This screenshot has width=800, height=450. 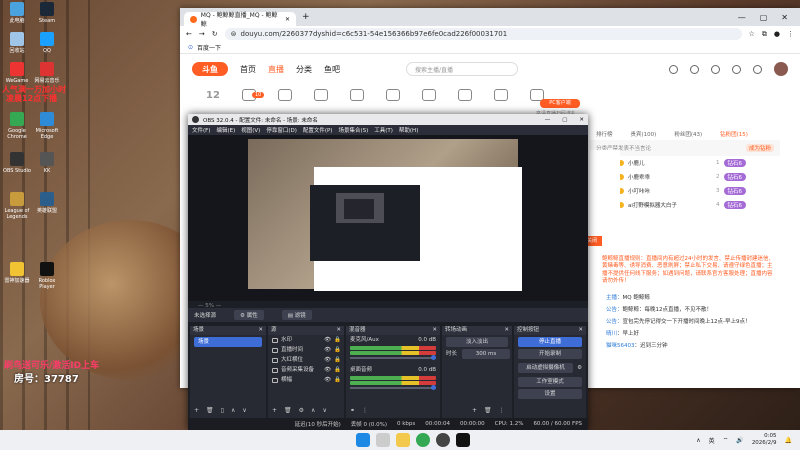 I want to click on obs-menu-item: 视图(V), so click(x=250, y=130).